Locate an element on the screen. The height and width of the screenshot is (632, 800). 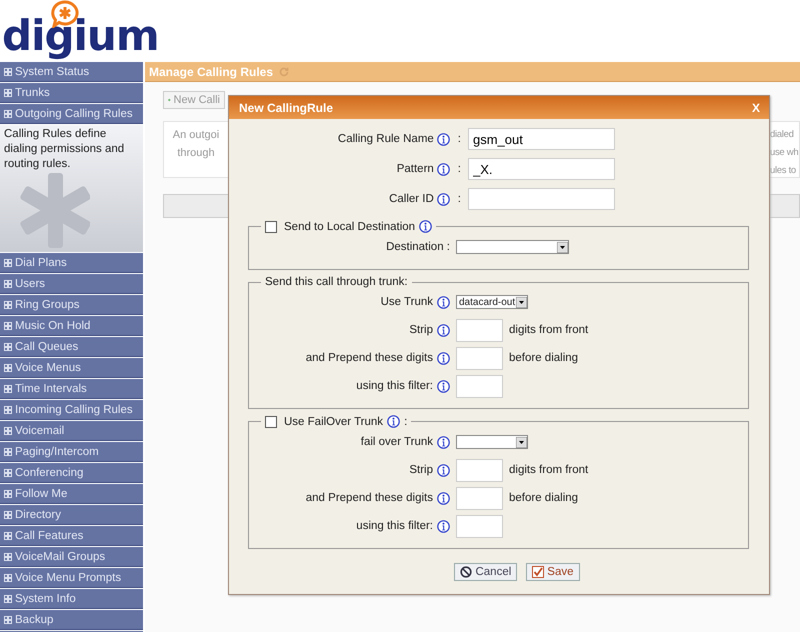
info-text: use wh is located at coordinates (784, 153).